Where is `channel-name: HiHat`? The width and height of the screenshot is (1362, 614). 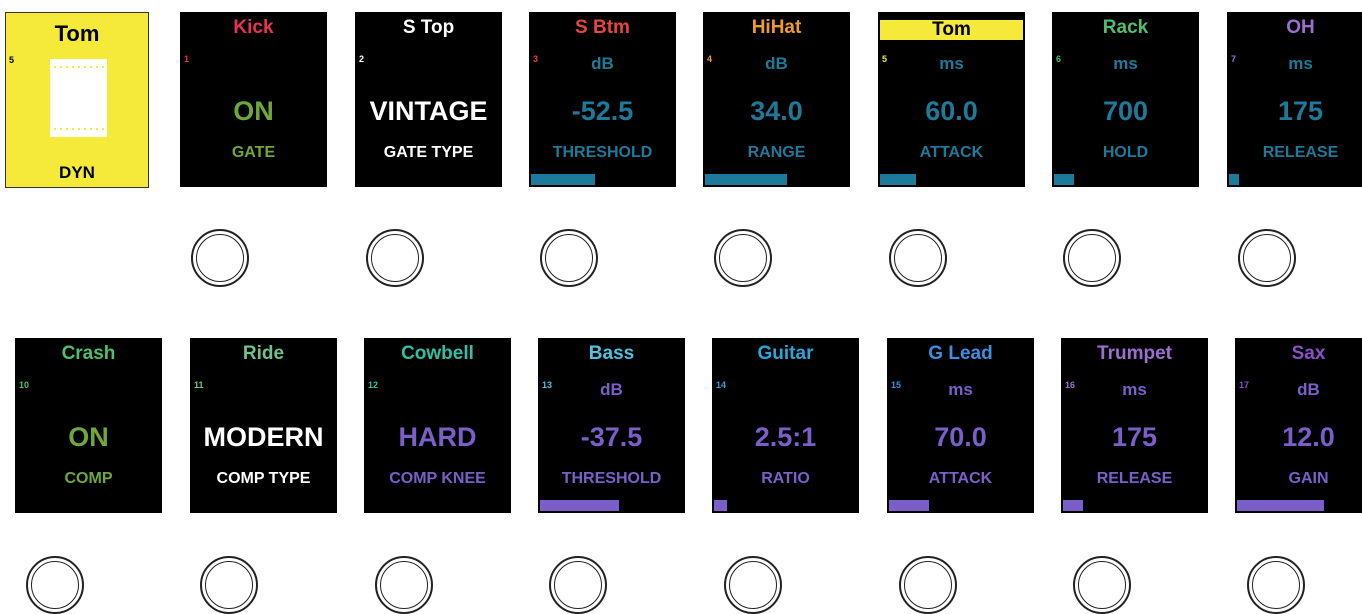
channel-name: HiHat is located at coordinates (776, 27).